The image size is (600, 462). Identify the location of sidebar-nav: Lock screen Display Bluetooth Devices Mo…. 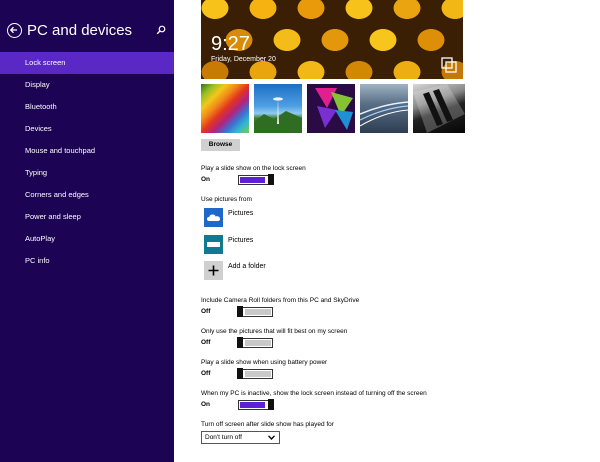
(87, 162).